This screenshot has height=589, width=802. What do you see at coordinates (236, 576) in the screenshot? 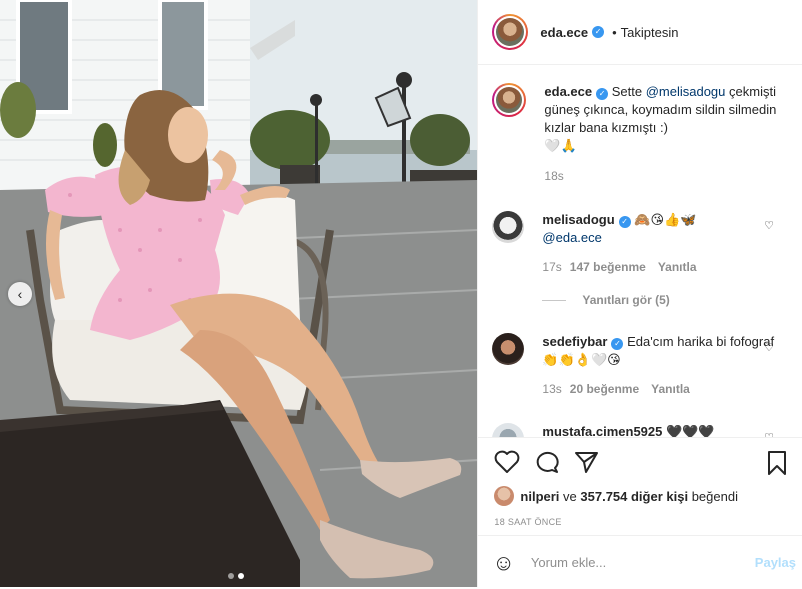
I see `carousel-indicator` at bounding box center [236, 576].